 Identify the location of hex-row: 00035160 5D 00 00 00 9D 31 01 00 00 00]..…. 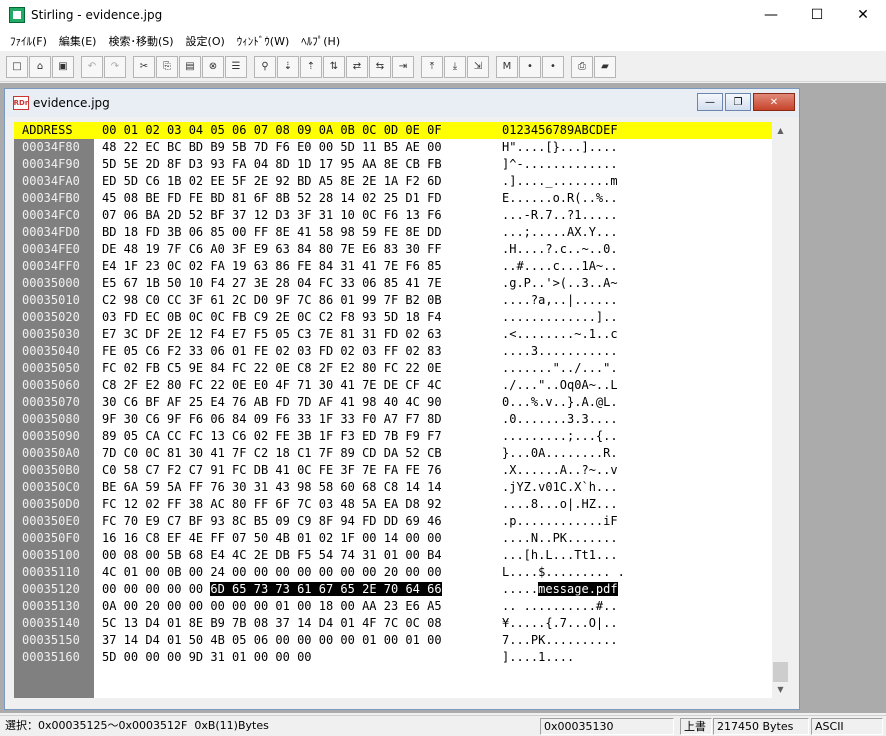
(393, 657).